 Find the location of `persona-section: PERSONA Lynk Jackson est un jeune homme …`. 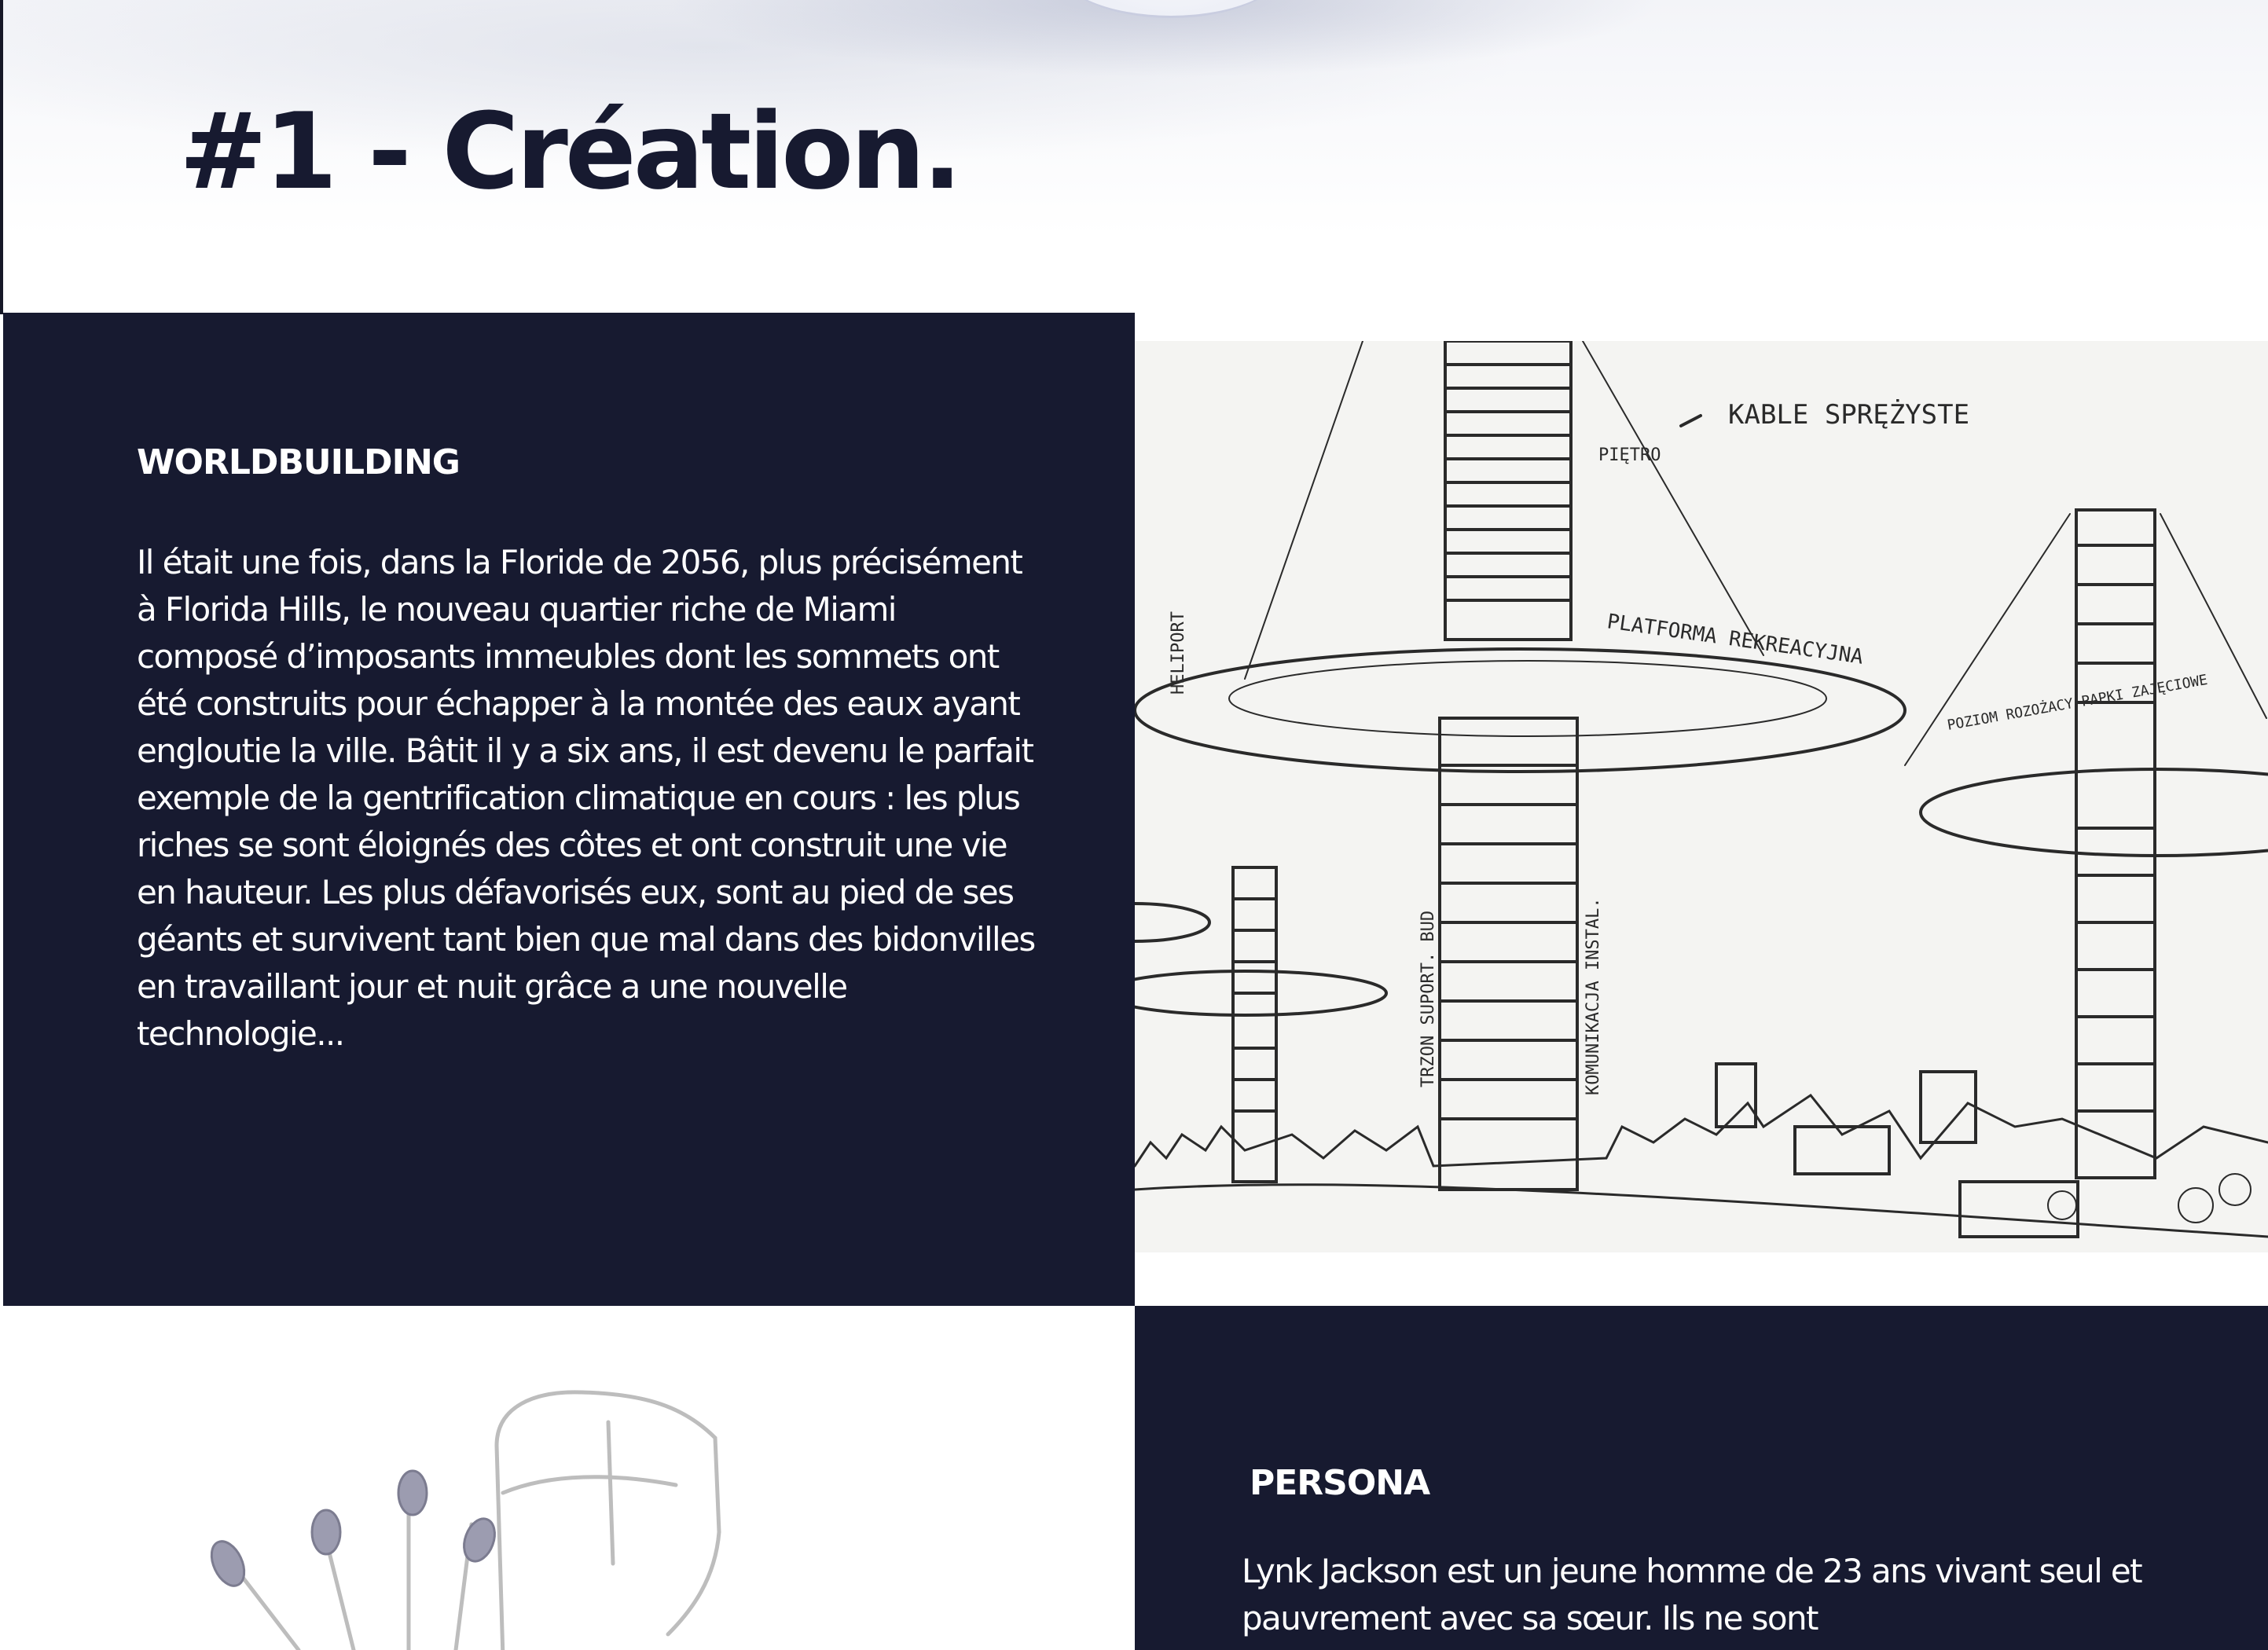

persona-section: PERSONA Lynk Jackson est un jeune homme … is located at coordinates (1702, 1478).